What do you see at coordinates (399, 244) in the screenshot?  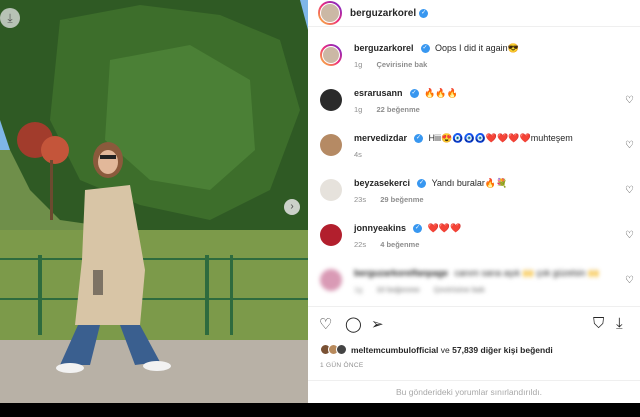 I see `comment-likes: 4 beğenme` at bounding box center [399, 244].